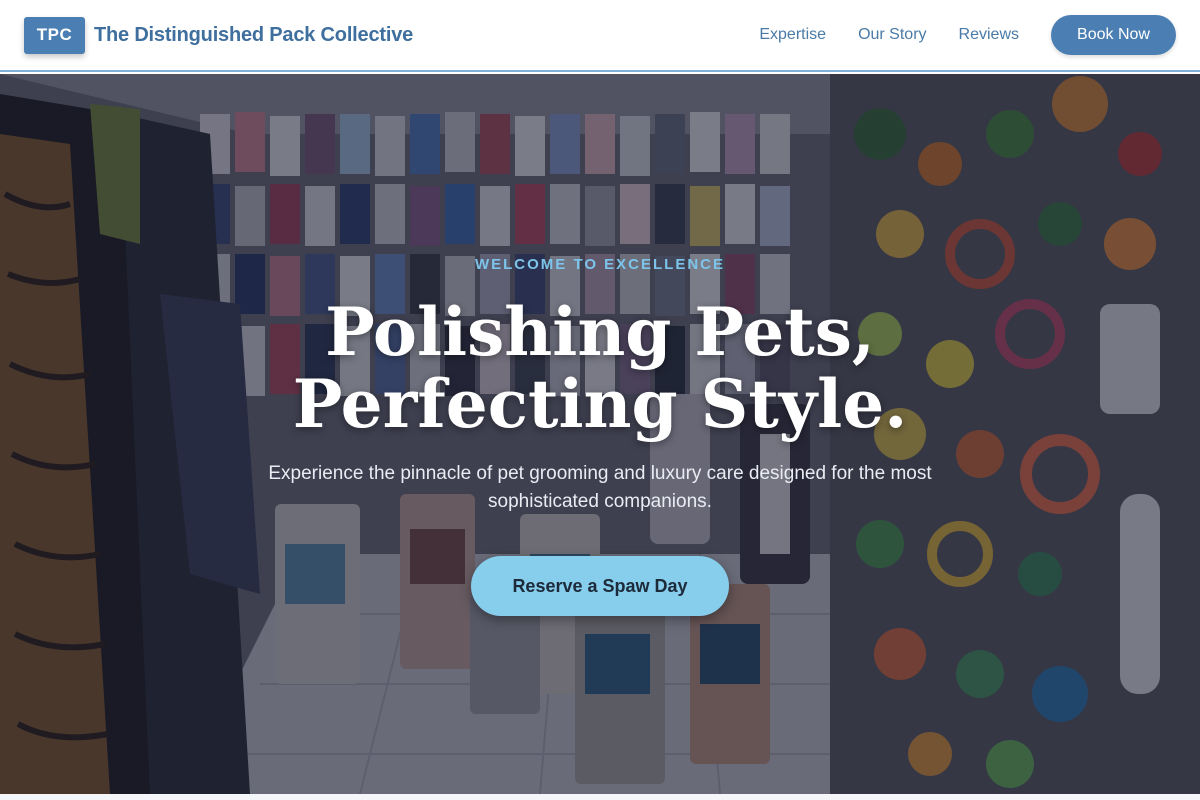 Image resolution: width=1200 pixels, height=800 pixels. Describe the element at coordinates (600, 264) in the screenshot. I see `hero-eyebrow: WELCOME TO EXCELLENCE` at that location.